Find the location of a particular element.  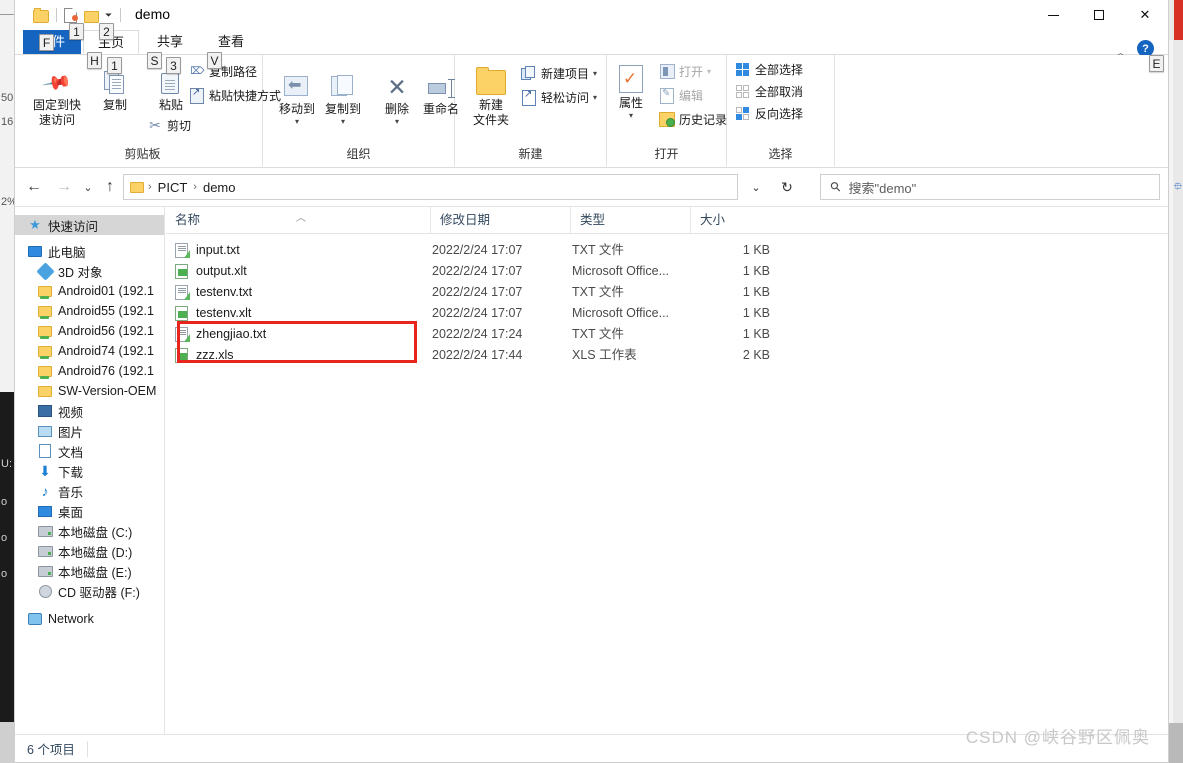

sidebar-label: 下载 is located at coordinates (71, 472).